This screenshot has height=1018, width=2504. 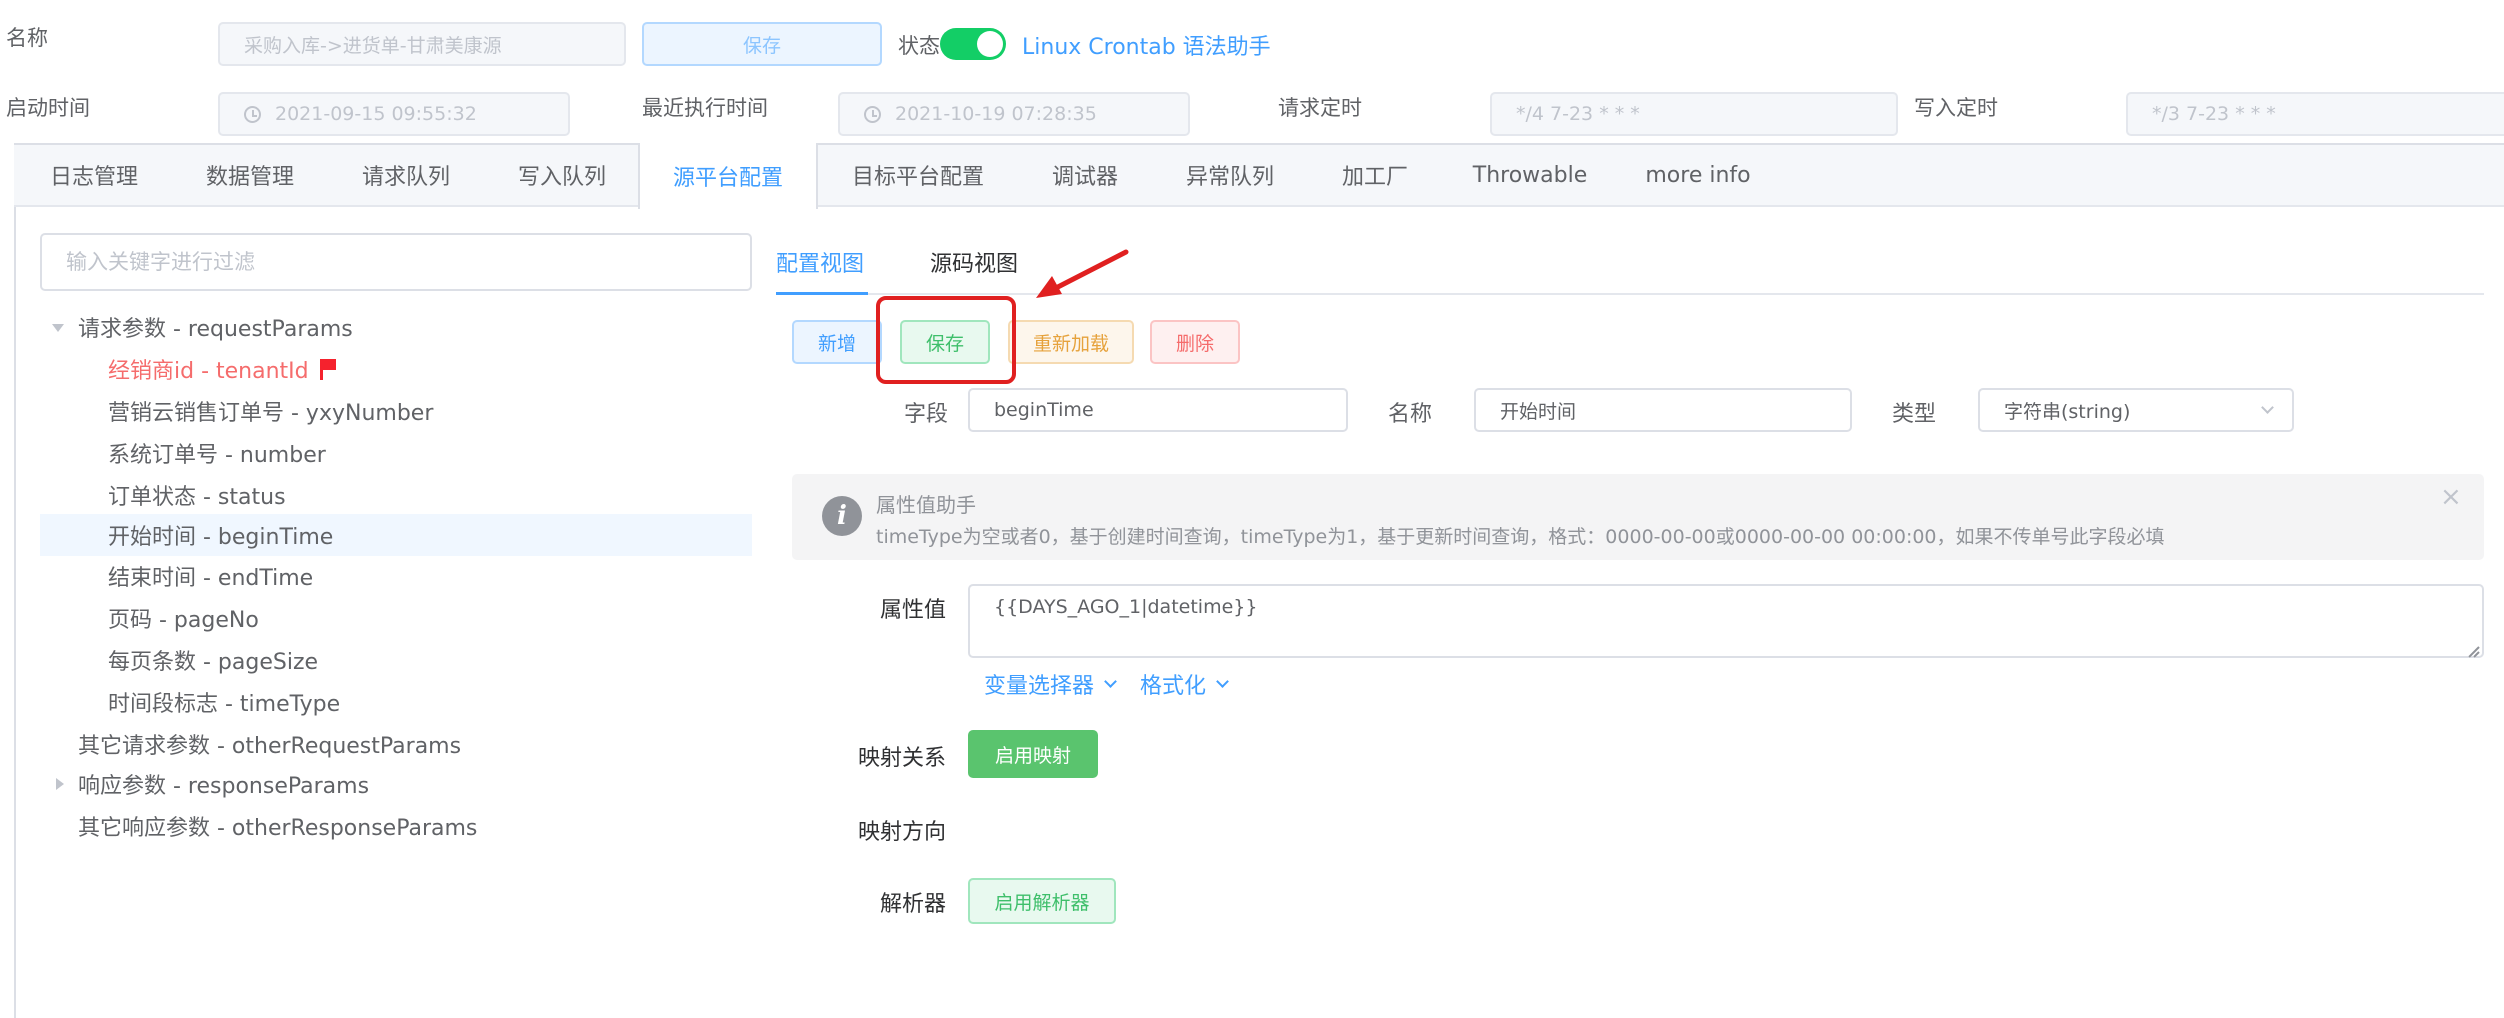 What do you see at coordinates (396, 660) in the screenshot?
I see `tree-node-pagesize: 每页条数 - pageSize` at bounding box center [396, 660].